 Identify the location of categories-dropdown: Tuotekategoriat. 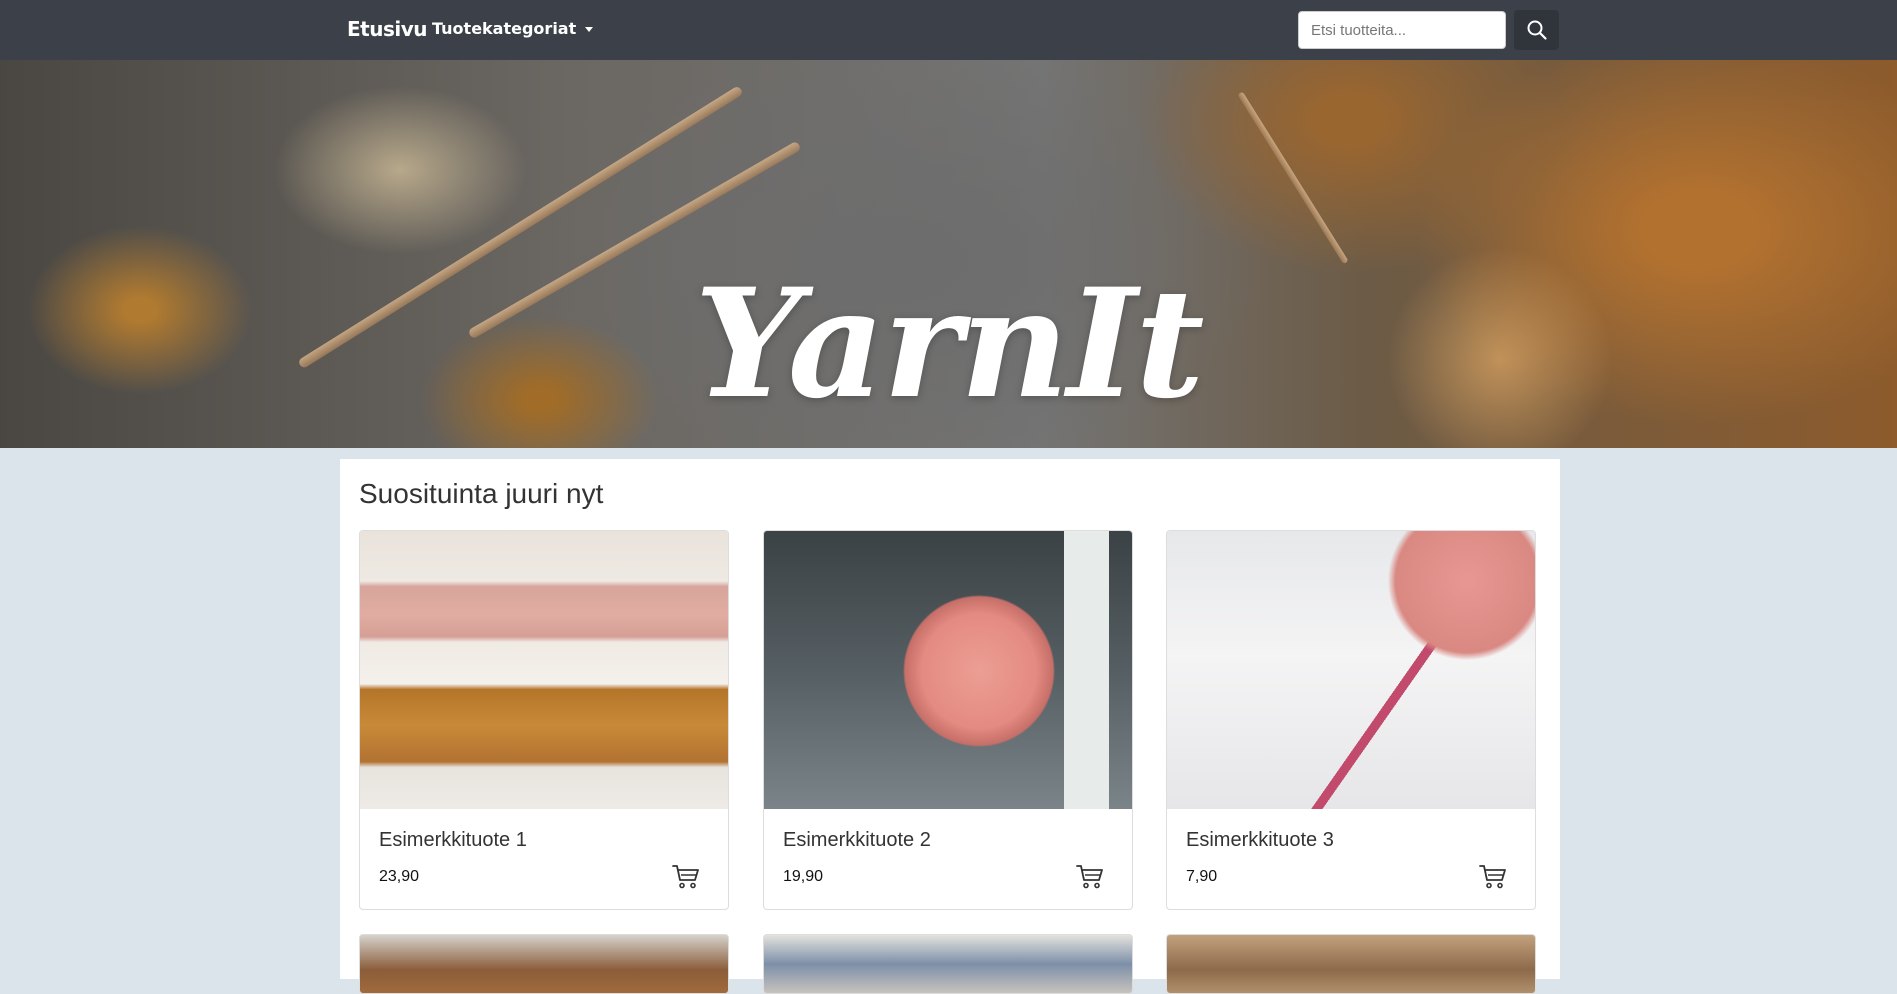
(513, 28).